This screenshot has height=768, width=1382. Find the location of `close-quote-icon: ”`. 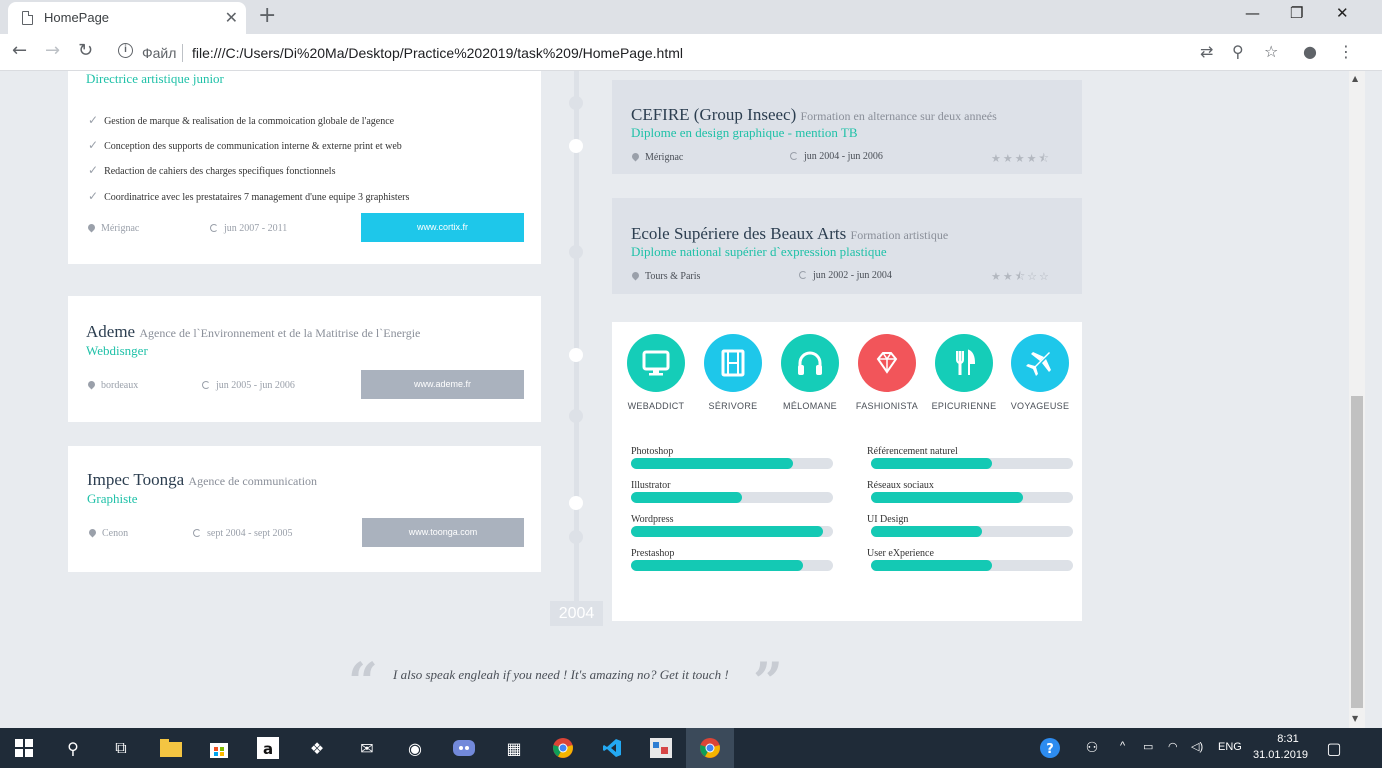

close-quote-icon: ” is located at coordinates (768, 682).